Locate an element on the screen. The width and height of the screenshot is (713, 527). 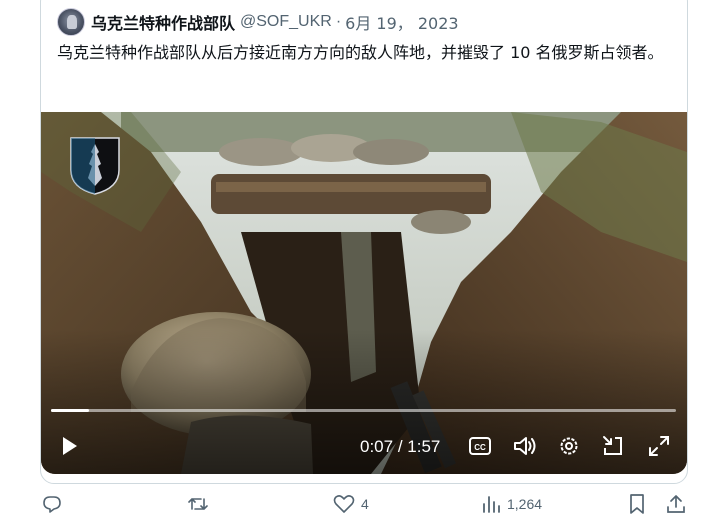
duration: 1:57 is located at coordinates (424, 446).